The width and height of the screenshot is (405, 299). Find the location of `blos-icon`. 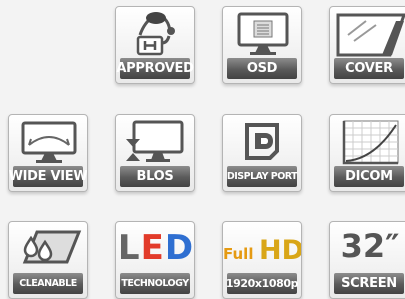

blos-icon is located at coordinates (155, 142).